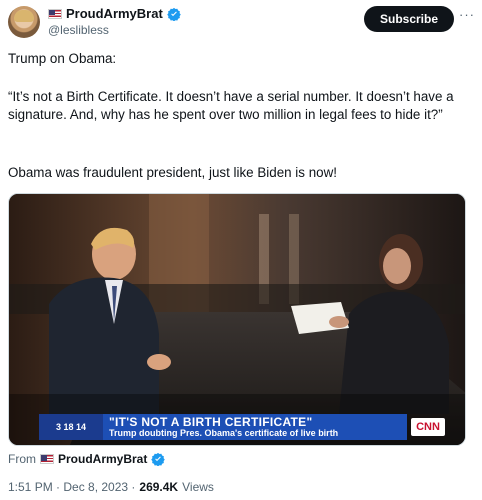  I want to click on cnn-logo: CNN, so click(428, 427).